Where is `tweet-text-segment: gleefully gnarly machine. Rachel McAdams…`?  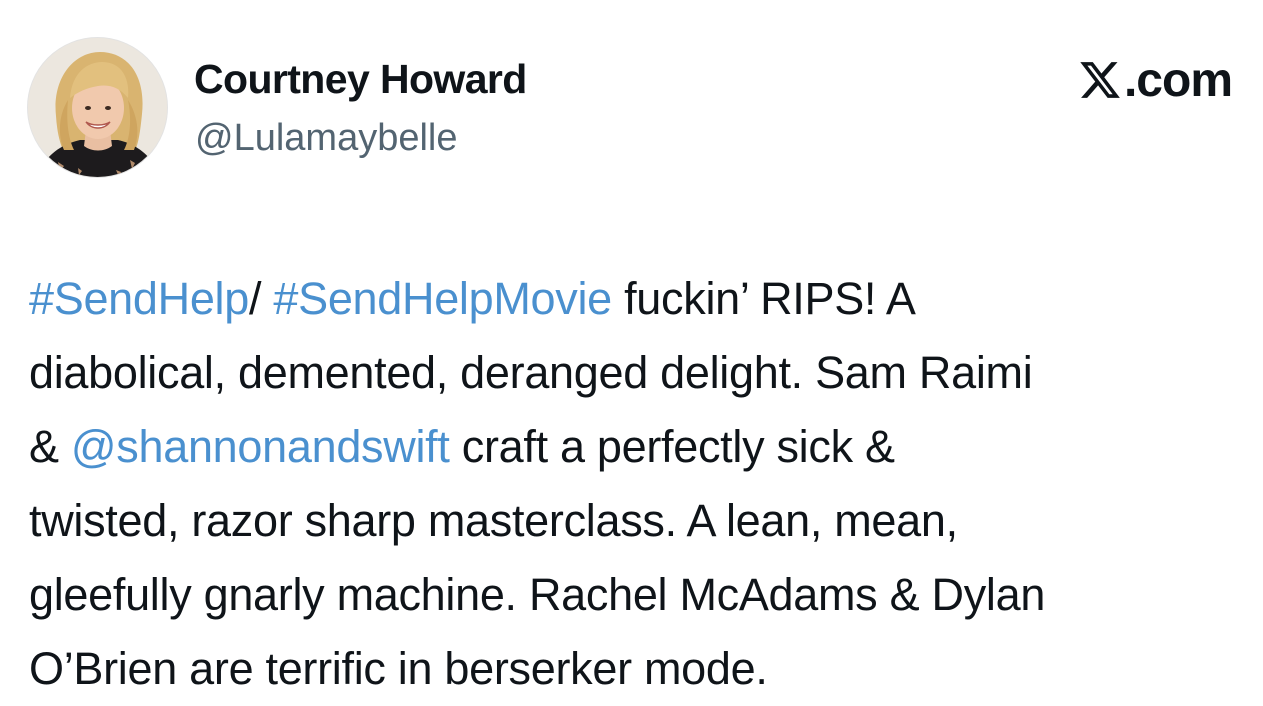 tweet-text-segment: gleefully gnarly machine. Rachel McAdams… is located at coordinates (537, 594).